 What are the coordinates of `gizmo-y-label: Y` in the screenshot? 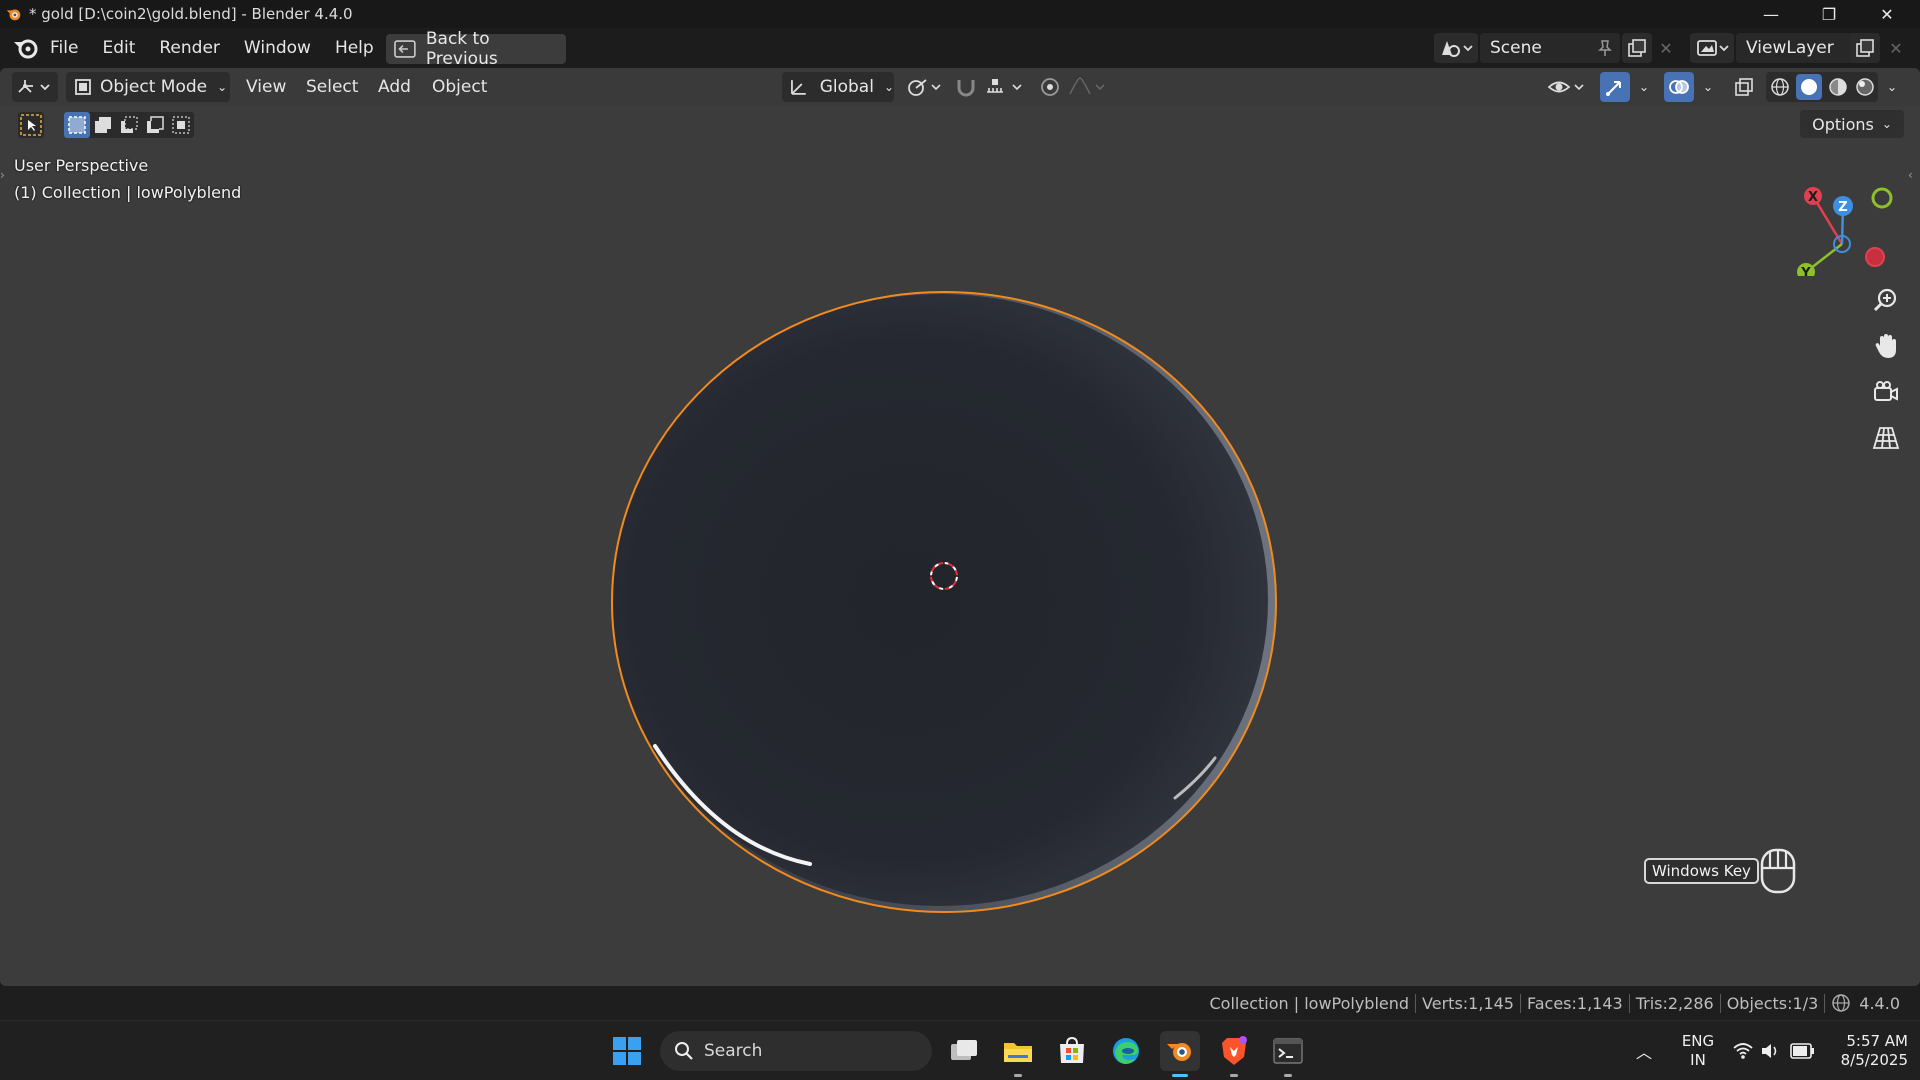 It's located at (1805, 271).